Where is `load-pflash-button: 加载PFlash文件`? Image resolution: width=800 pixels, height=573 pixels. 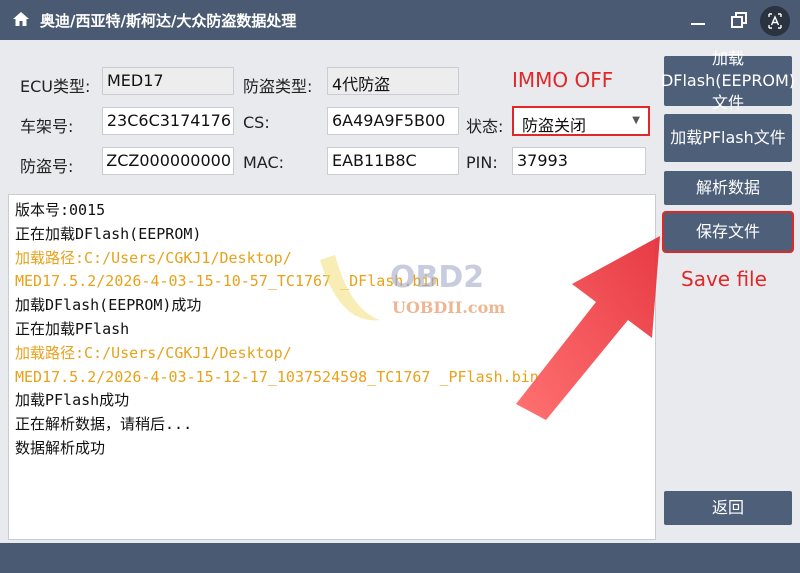
load-pflash-button: 加载PFlash文件 is located at coordinates (728, 138).